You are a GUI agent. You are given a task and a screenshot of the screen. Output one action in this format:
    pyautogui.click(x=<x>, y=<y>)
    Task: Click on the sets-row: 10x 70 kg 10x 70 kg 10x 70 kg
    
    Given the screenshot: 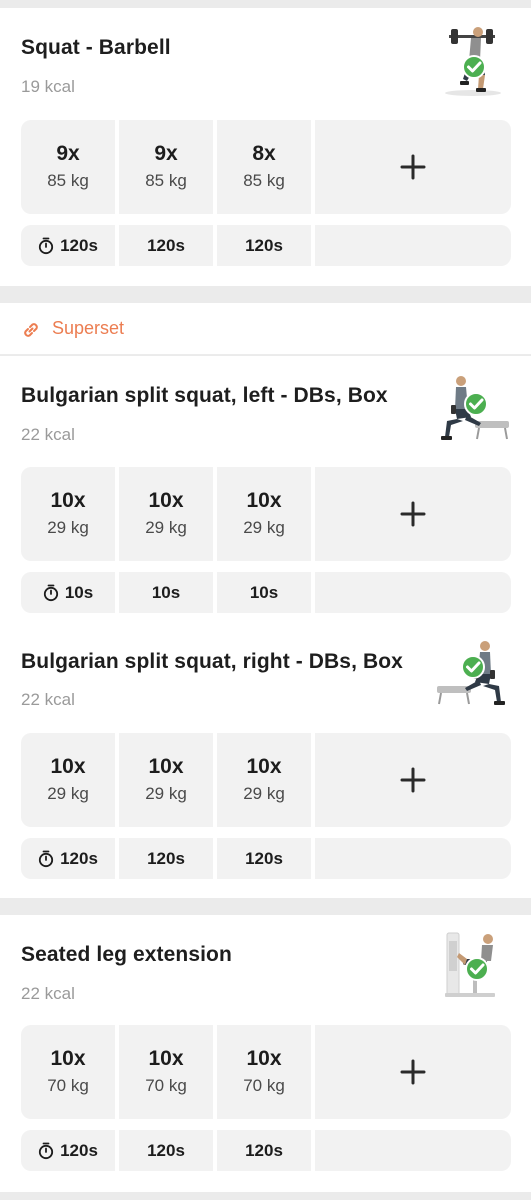 What is the action you would take?
    pyautogui.click(x=266, y=1072)
    